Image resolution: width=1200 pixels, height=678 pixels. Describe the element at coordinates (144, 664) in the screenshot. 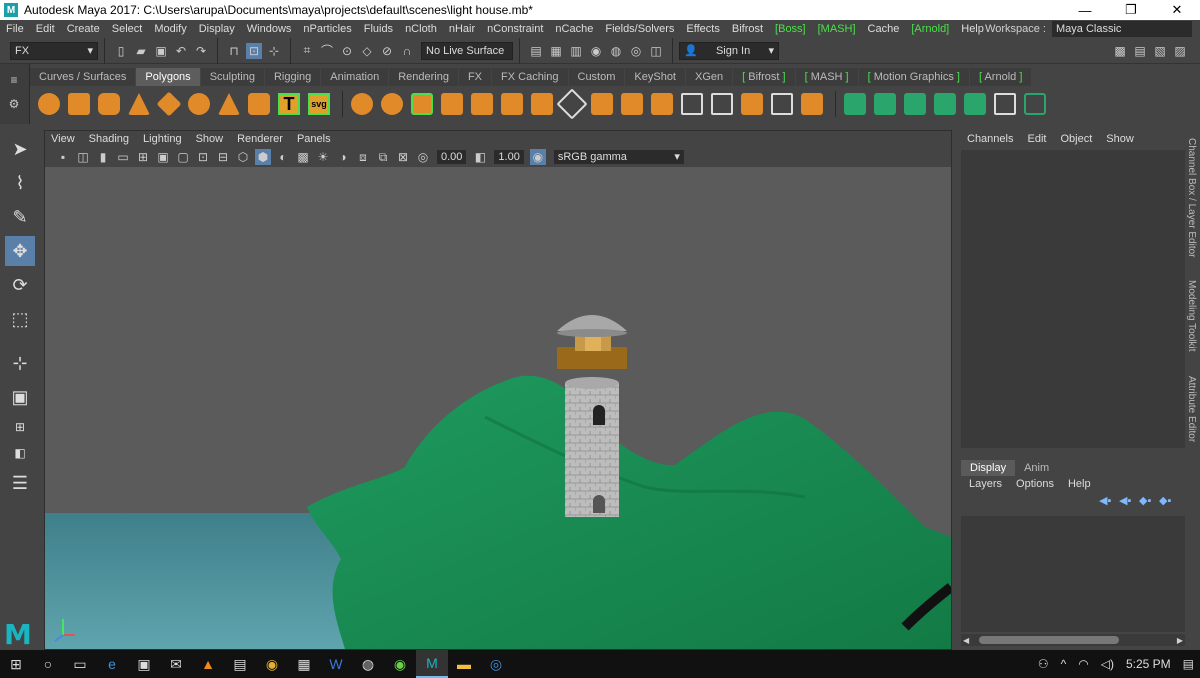

I see `store-icon: ▣` at that location.